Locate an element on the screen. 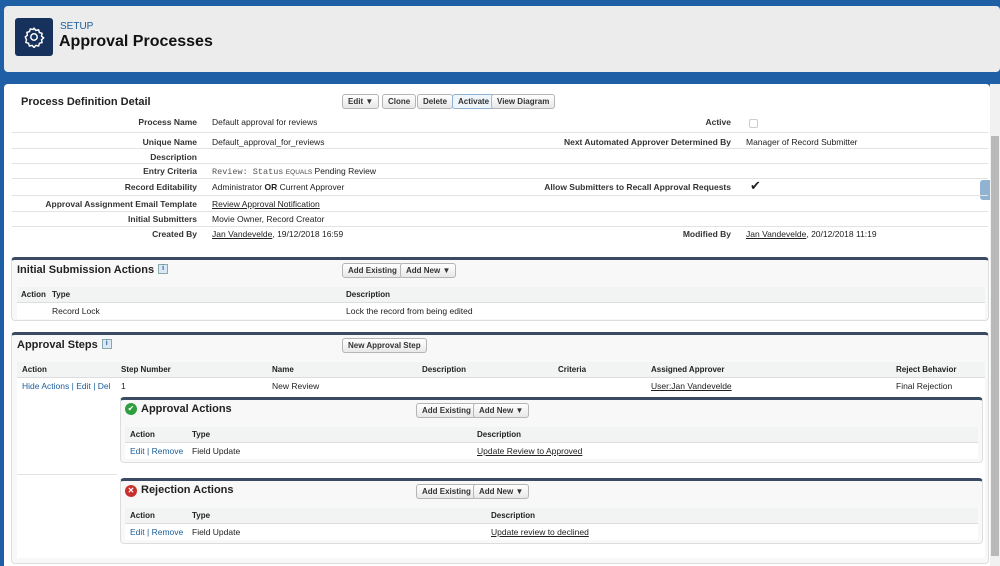 The image size is (1000, 566). column-assigned-approver: Assigned Approver is located at coordinates (688, 369).